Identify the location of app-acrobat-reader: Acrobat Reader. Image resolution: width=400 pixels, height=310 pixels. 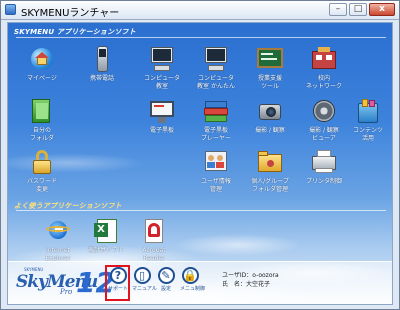
(154, 240).